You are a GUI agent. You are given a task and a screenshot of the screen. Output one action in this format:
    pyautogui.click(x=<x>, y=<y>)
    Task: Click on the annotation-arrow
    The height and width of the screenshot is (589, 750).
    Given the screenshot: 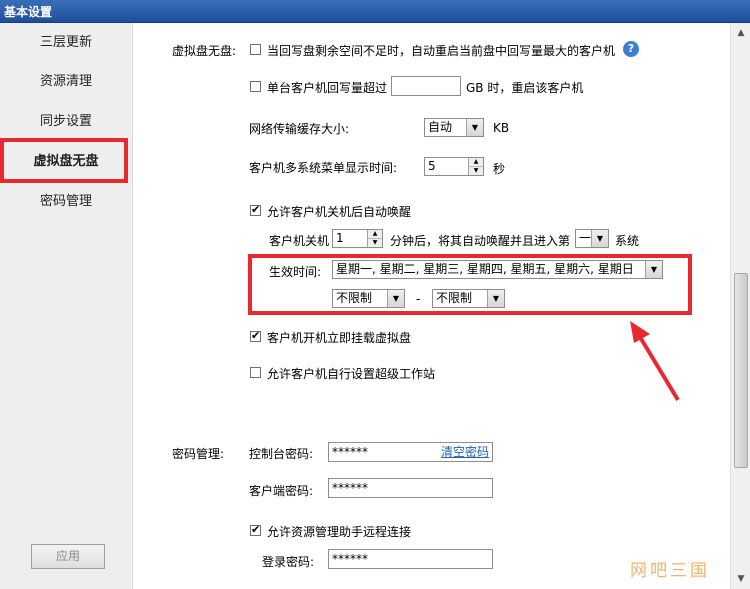 What is the action you would take?
    pyautogui.click(x=655, y=361)
    